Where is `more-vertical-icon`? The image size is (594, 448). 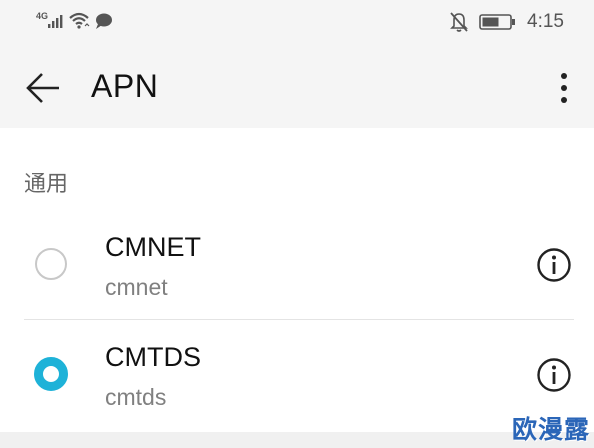 more-vertical-icon is located at coordinates (564, 88).